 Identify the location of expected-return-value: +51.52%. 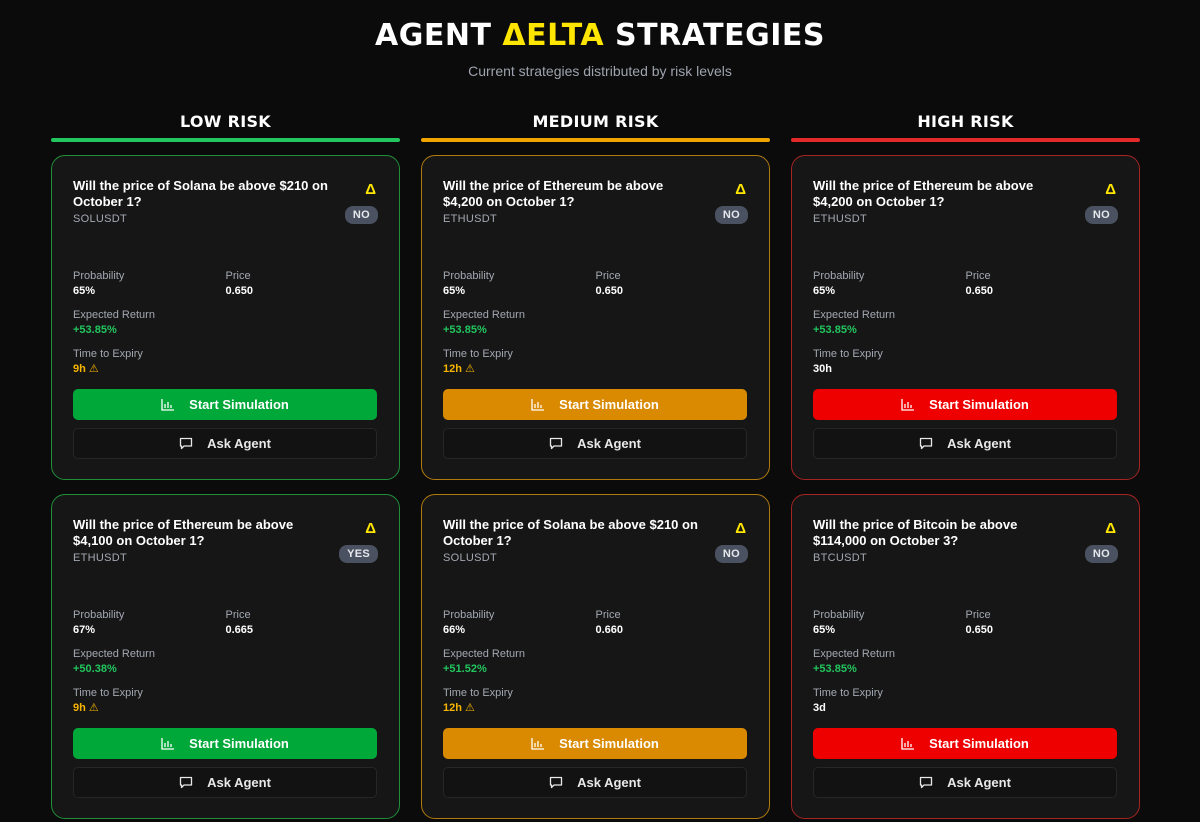
(465, 669).